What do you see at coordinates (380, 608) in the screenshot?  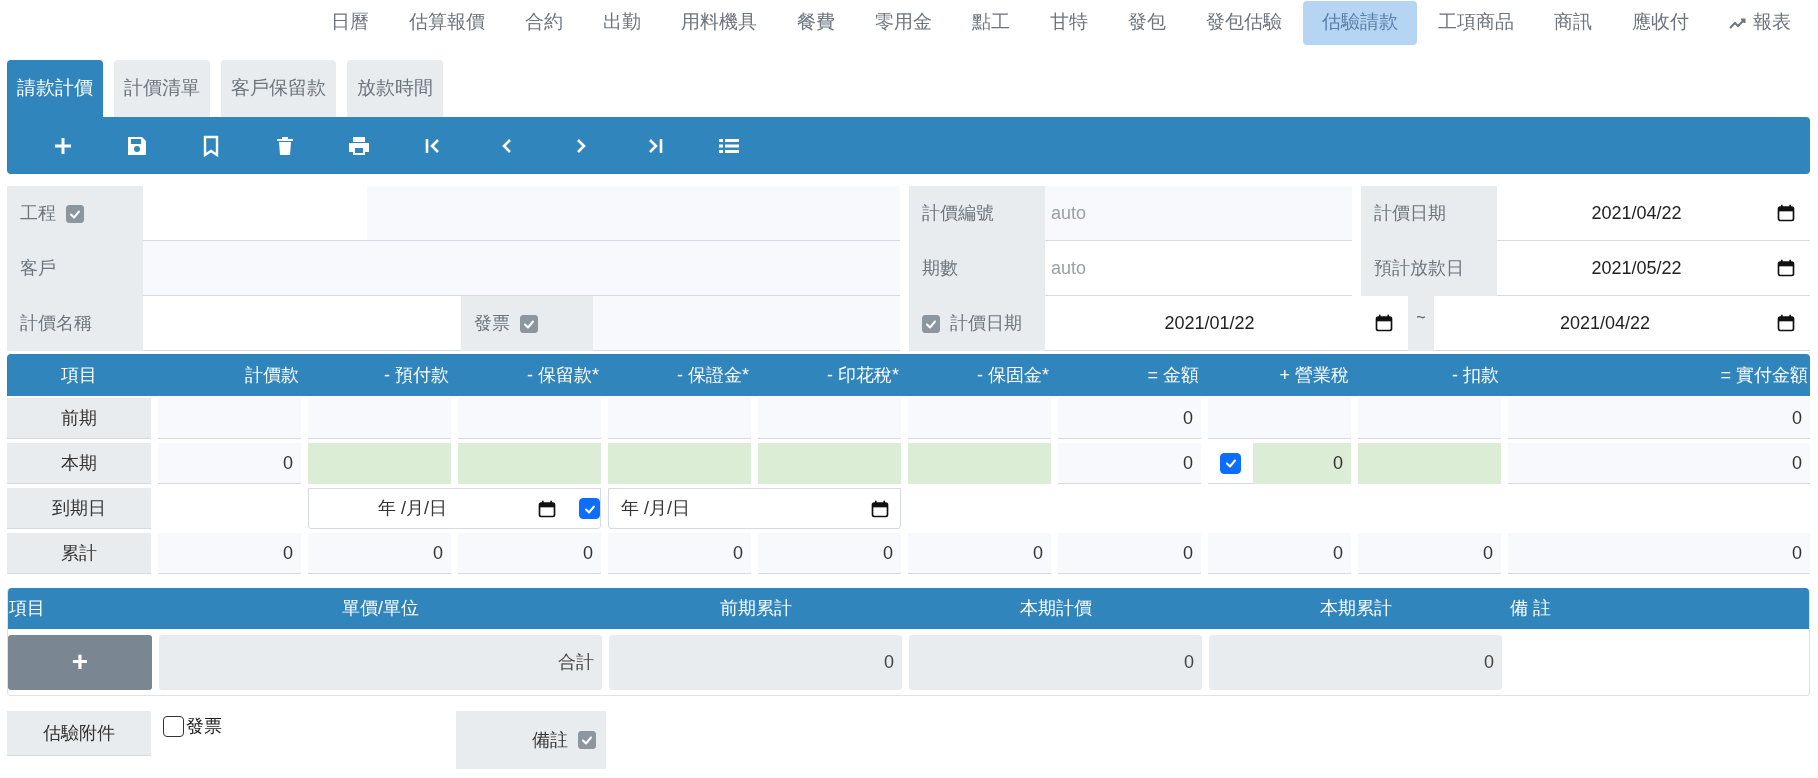 I see `column-header: 單價/單位` at bounding box center [380, 608].